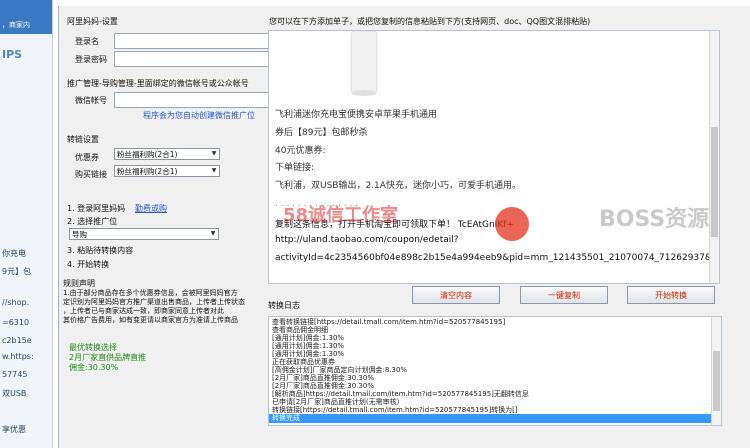 This screenshot has width=750, height=448. Describe the element at coordinates (192, 41) in the screenshot. I see `login-name-input` at that location.